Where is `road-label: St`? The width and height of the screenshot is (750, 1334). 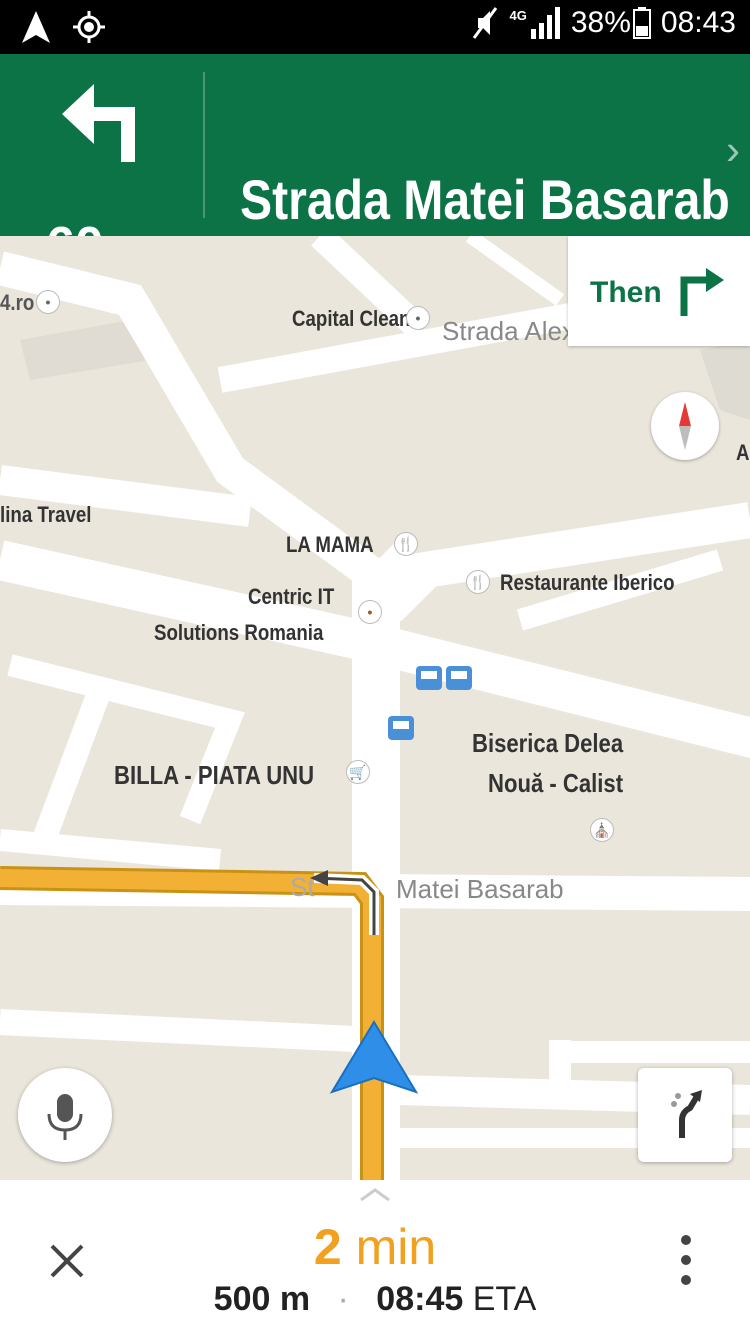 road-label: St is located at coordinates (302, 887).